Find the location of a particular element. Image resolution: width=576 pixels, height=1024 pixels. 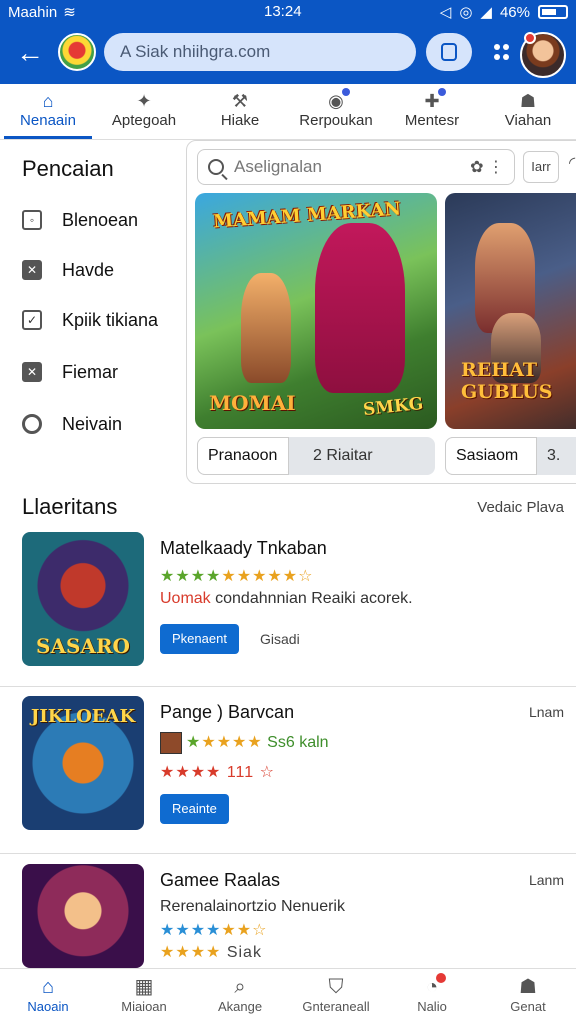

carrier: Maahin ≋ is located at coordinates (42, 12).